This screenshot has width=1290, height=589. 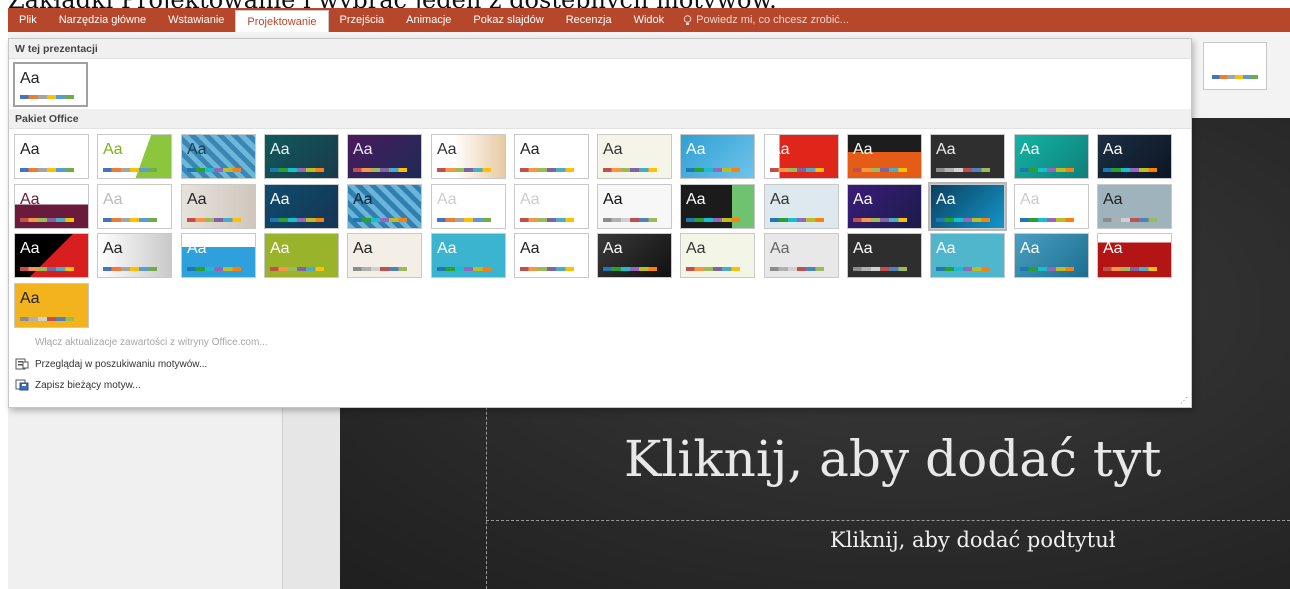 What do you see at coordinates (1134, 206) in the screenshot?
I see `theme-office-28: Aa` at bounding box center [1134, 206].